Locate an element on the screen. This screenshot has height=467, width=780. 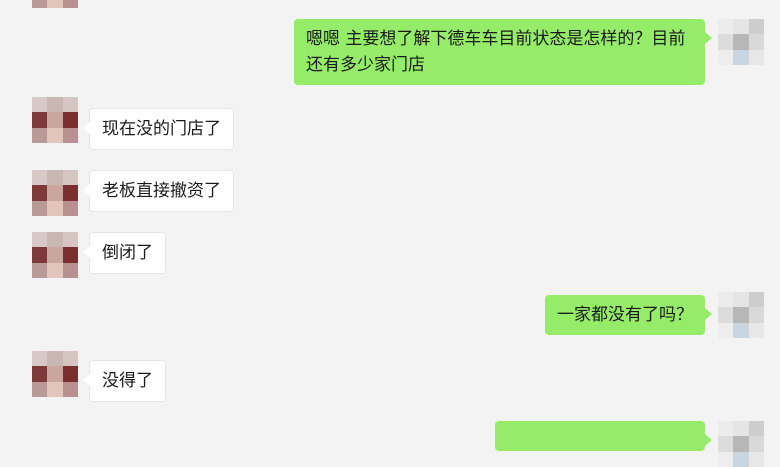
message-text: 一家都没有了吗？ is located at coordinates (625, 315).